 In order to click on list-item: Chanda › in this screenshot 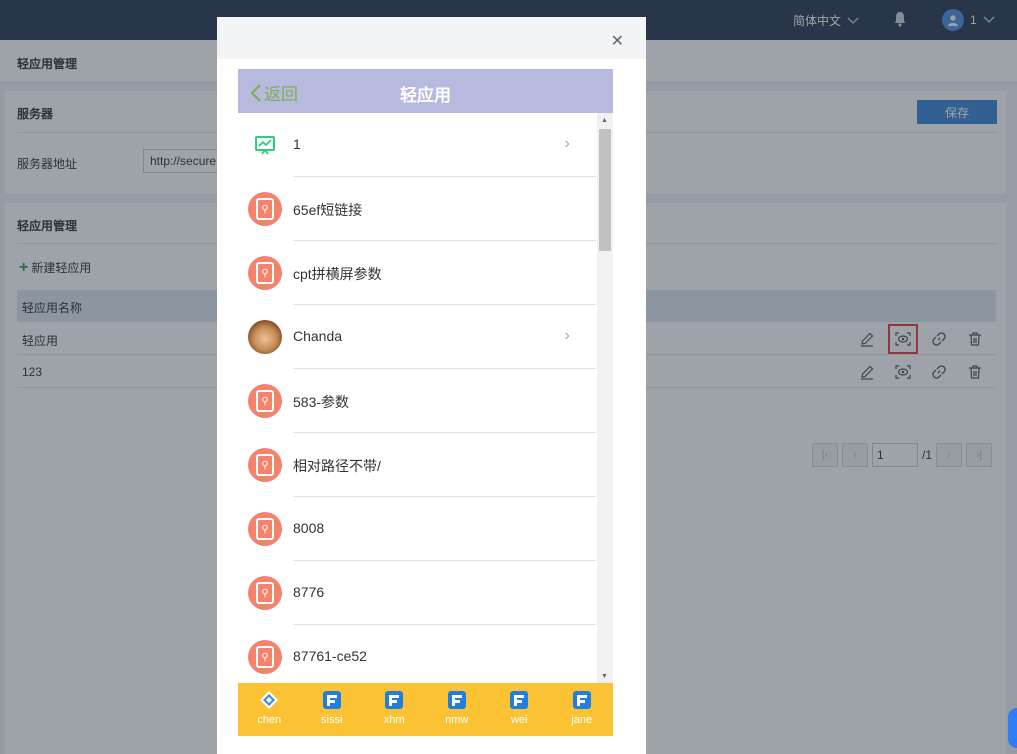, I will do `click(417, 337)`.